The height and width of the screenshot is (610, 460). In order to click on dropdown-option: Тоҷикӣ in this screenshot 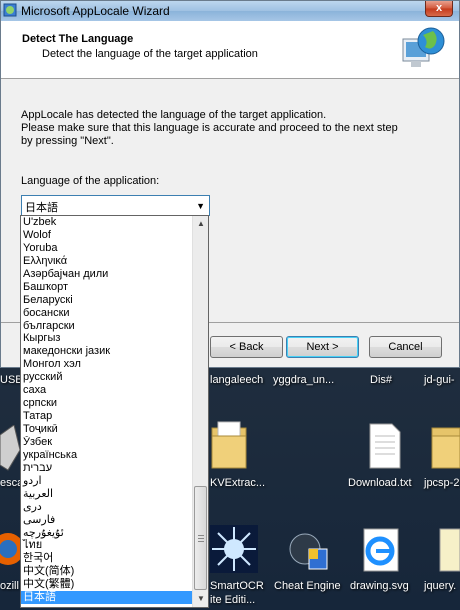, I will do `click(106, 429)`.